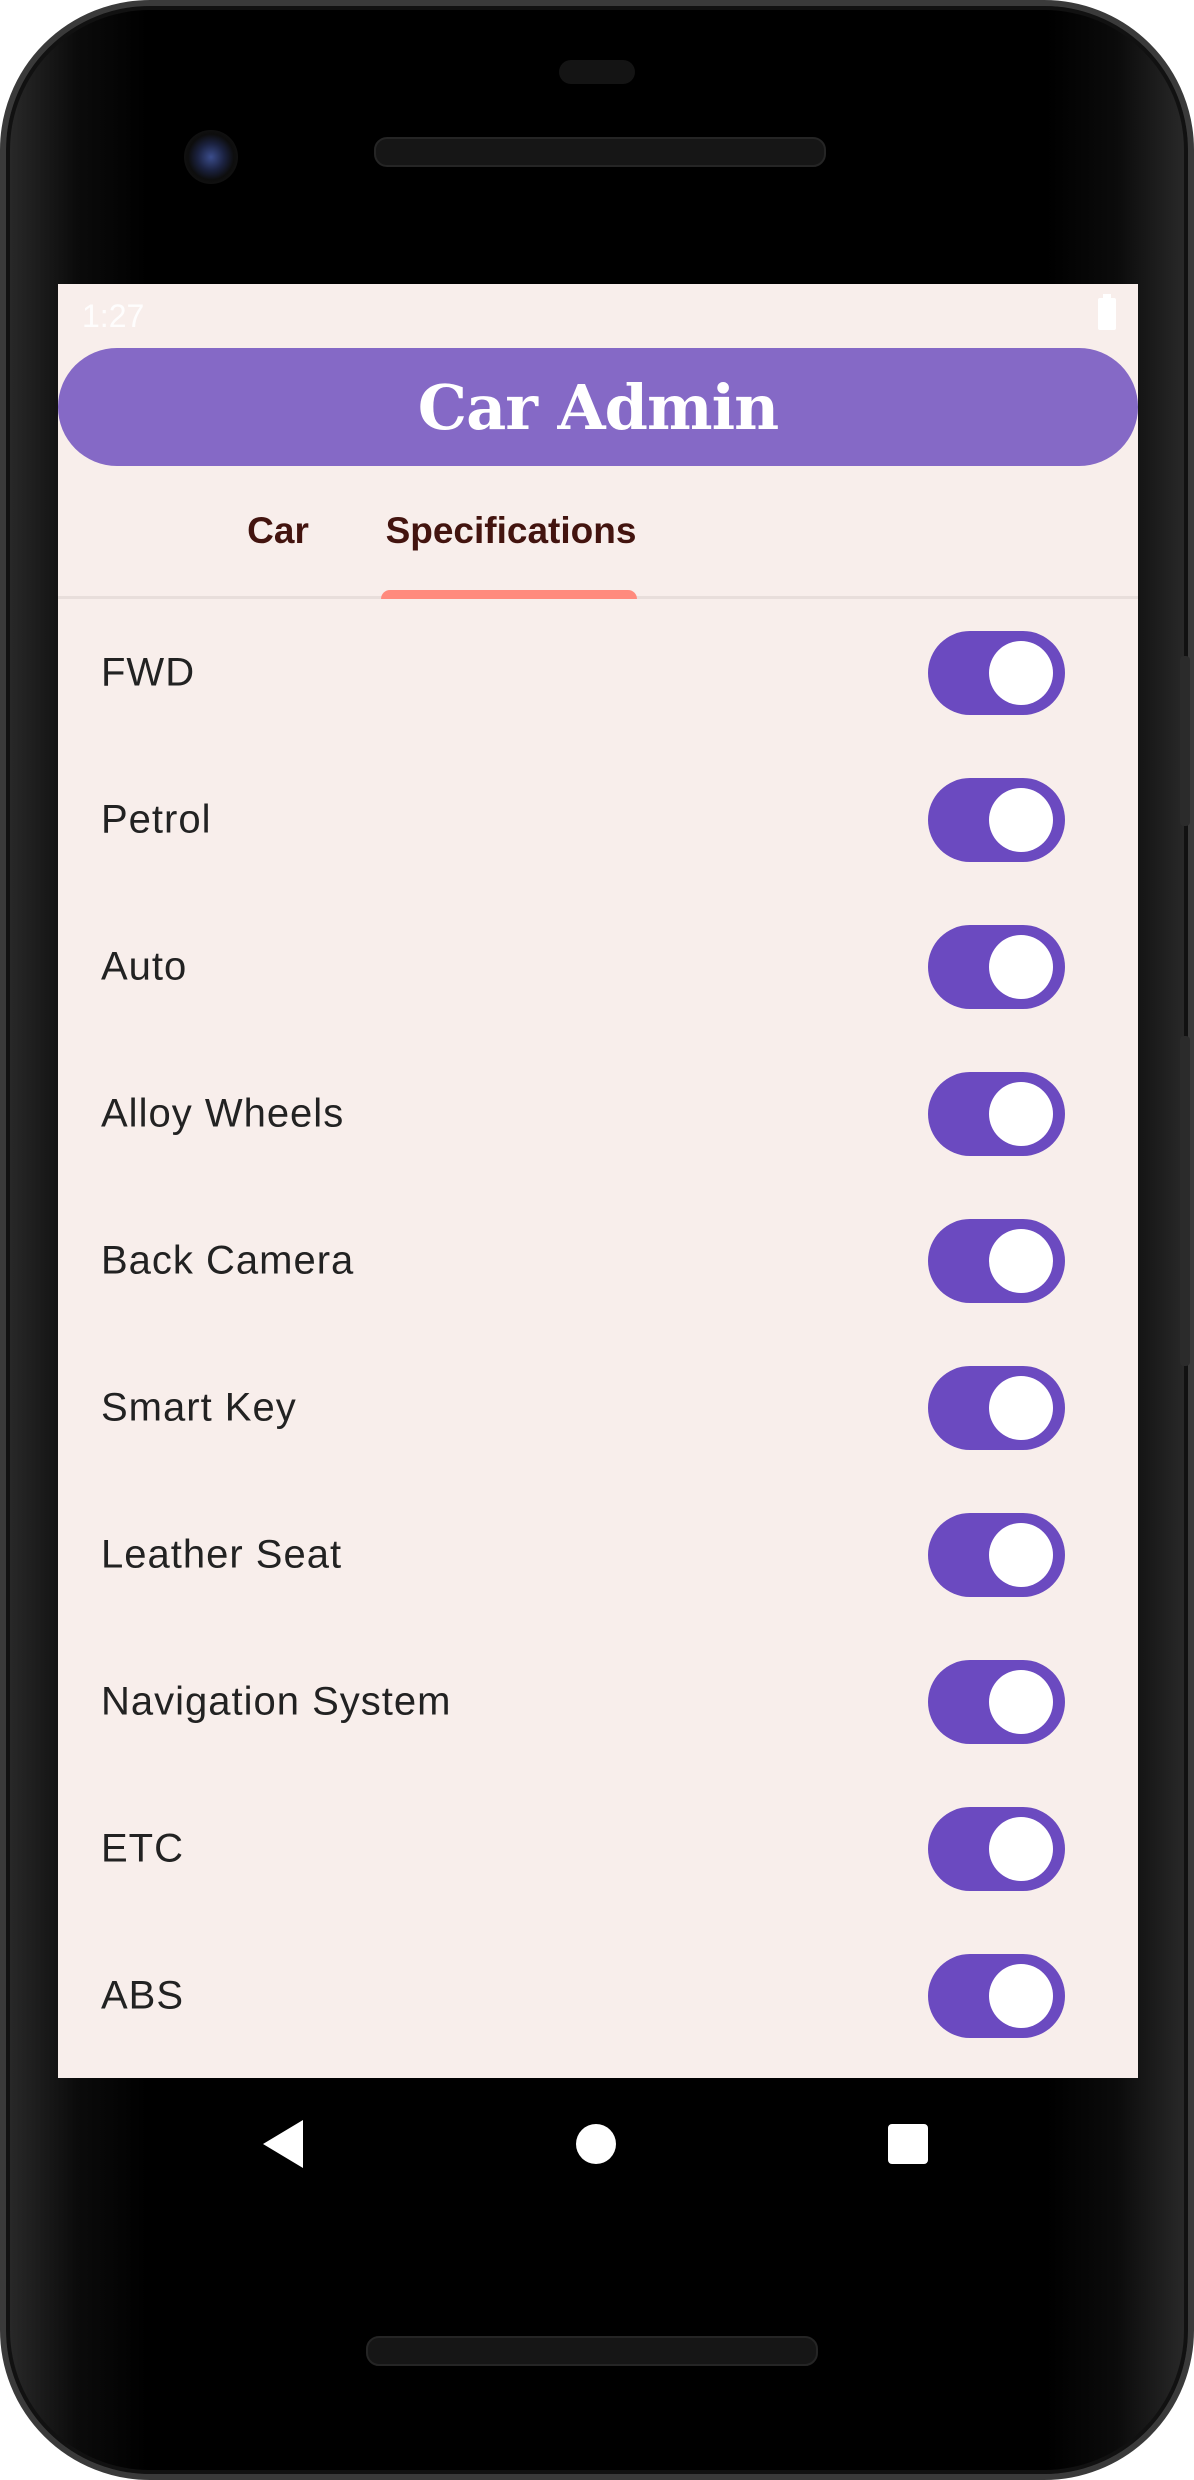 This screenshot has width=1194, height=2480. What do you see at coordinates (283, 2144) in the screenshot?
I see `back-icon` at bounding box center [283, 2144].